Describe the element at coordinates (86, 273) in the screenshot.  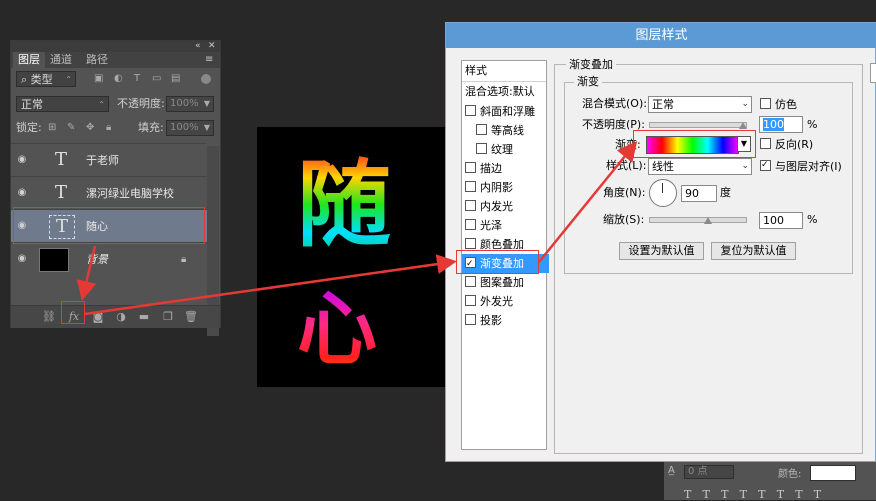
I see `arrow-layer-to-fx` at that location.